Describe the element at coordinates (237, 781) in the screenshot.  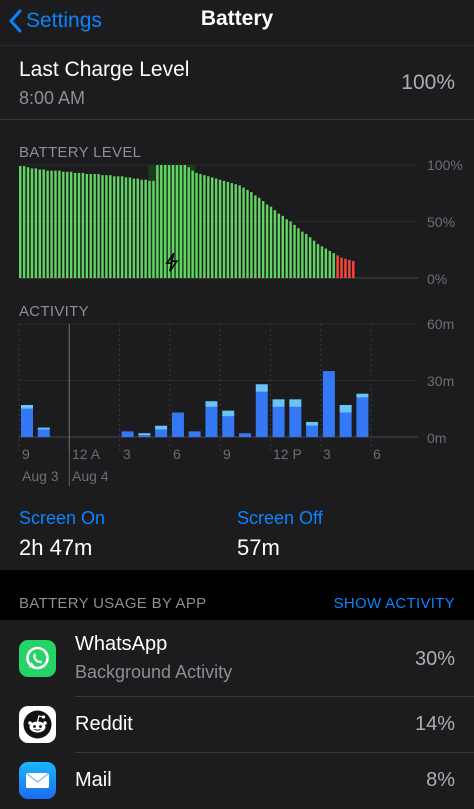
I see `app-row-mail` at that location.